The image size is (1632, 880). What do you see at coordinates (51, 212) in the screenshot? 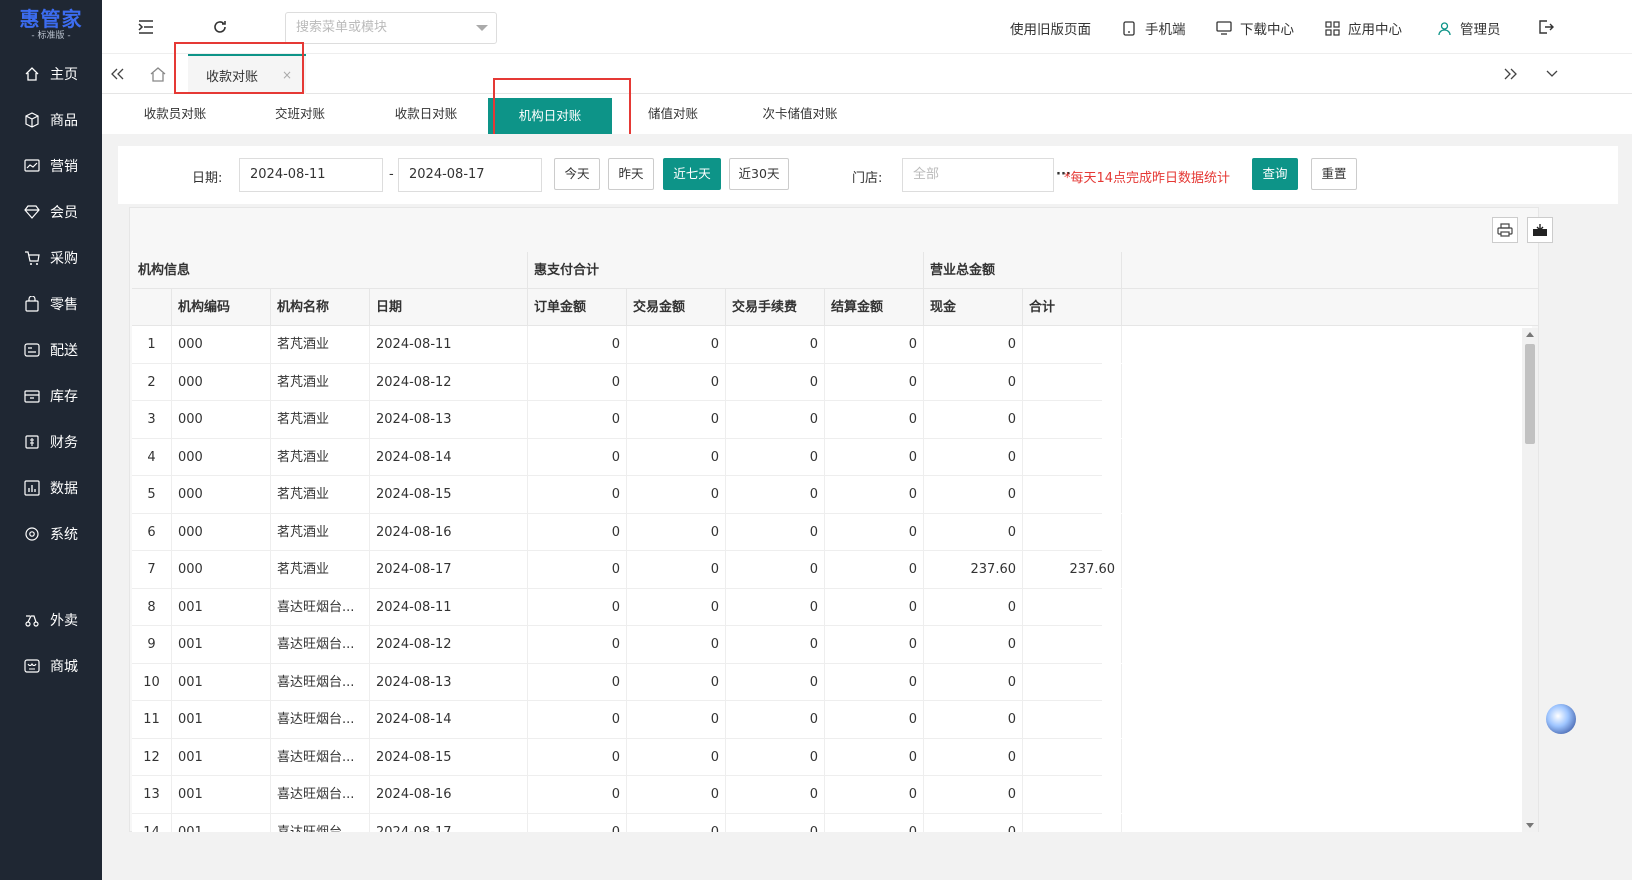
I see `sidebar-item-3: 会员` at bounding box center [51, 212].